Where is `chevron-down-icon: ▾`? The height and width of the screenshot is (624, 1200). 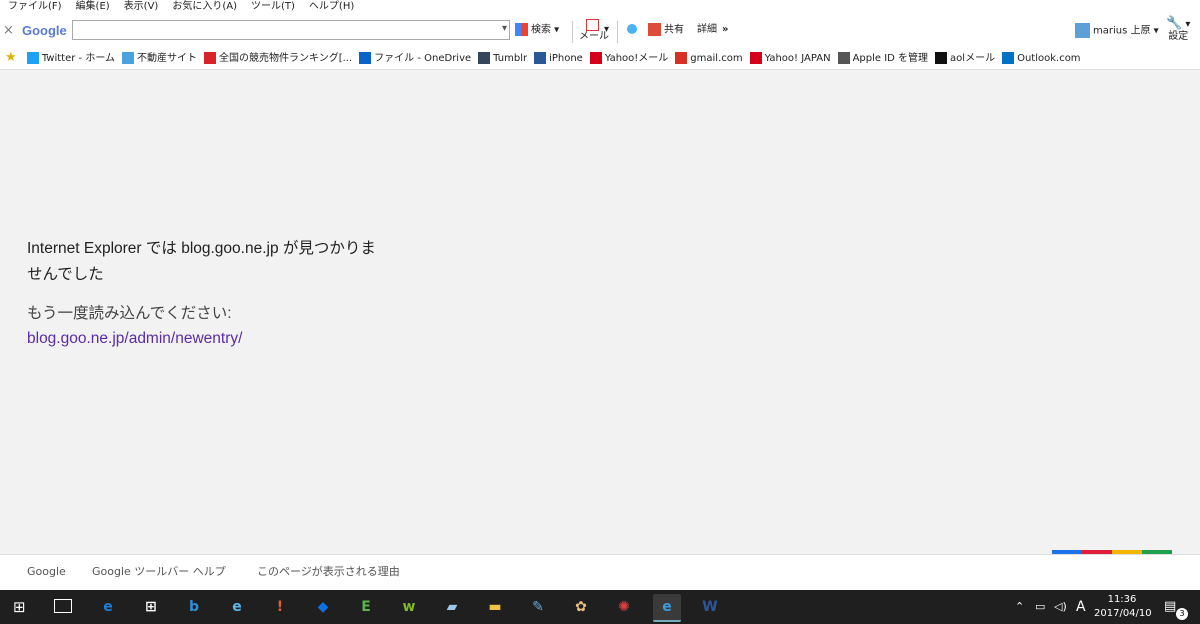 chevron-down-icon: ▾ is located at coordinates (504, 28).